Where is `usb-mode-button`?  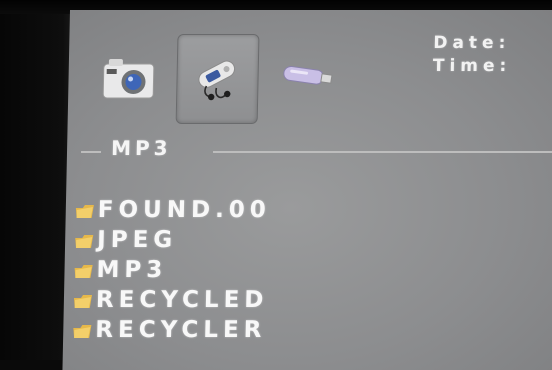
usb-mode-button is located at coordinates (308, 76).